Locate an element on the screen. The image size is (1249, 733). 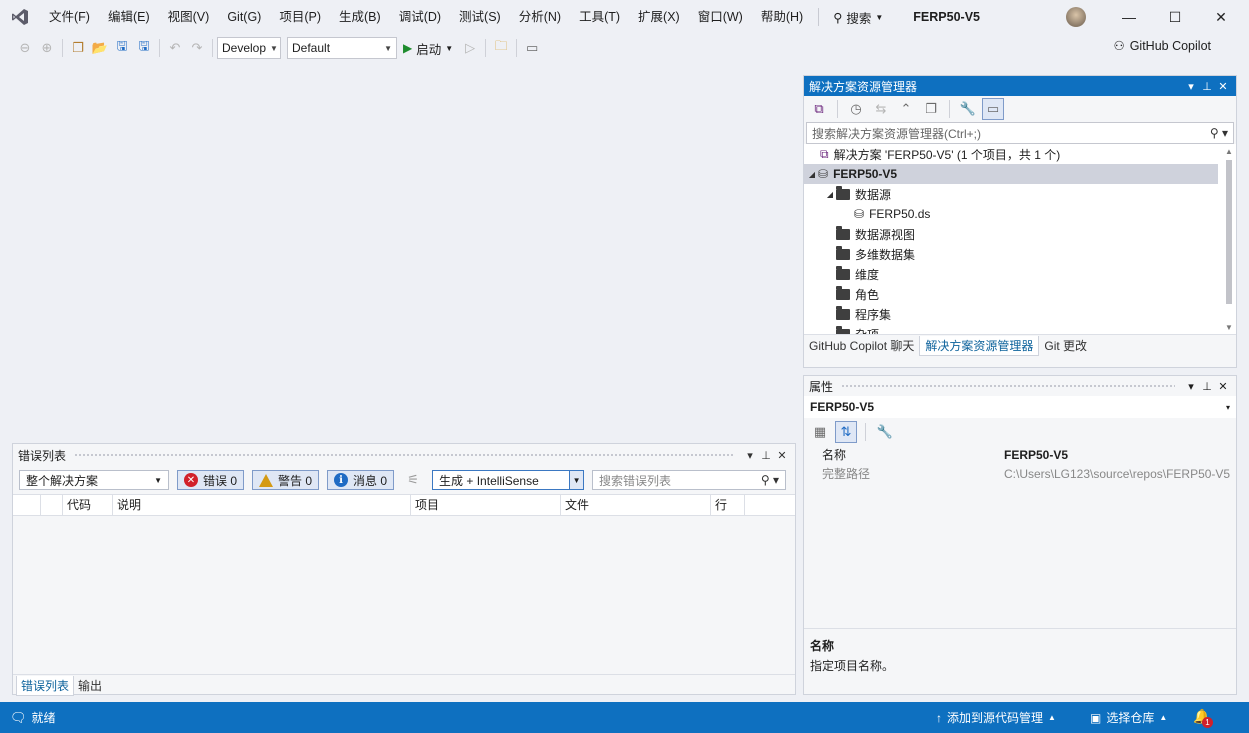
column-header: 说明 is located at coordinates (262, 505).